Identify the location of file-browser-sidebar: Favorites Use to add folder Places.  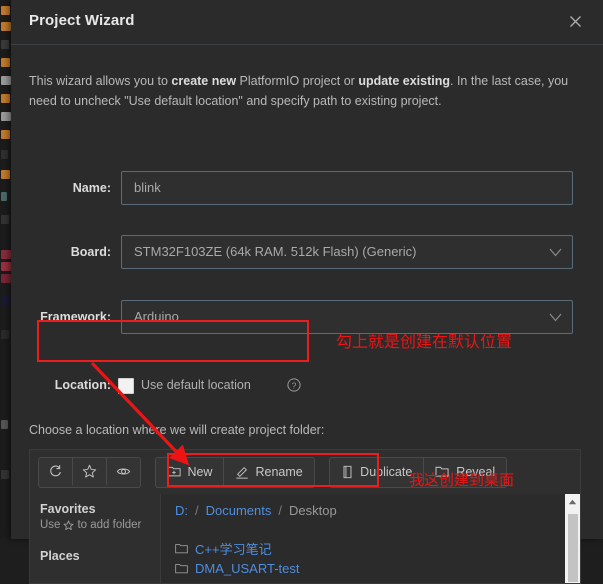
(95, 538).